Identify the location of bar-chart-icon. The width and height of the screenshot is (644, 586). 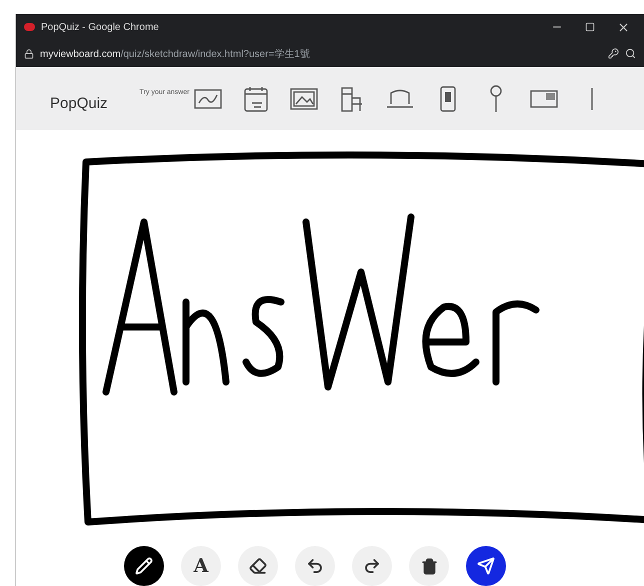
(352, 99).